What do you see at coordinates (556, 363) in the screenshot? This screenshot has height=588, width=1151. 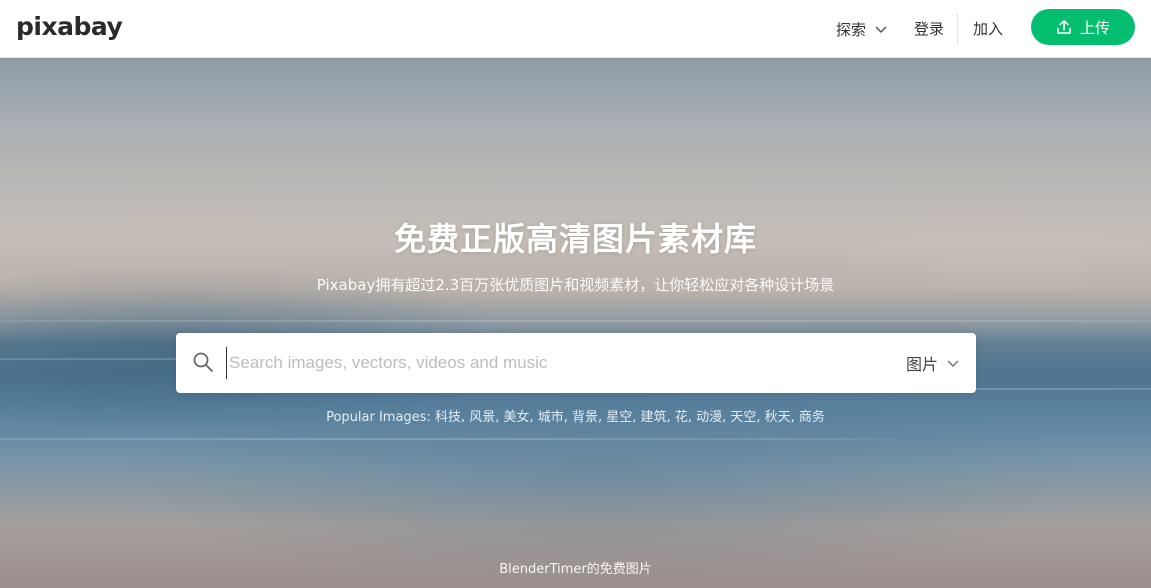 I see `search-input` at bounding box center [556, 363].